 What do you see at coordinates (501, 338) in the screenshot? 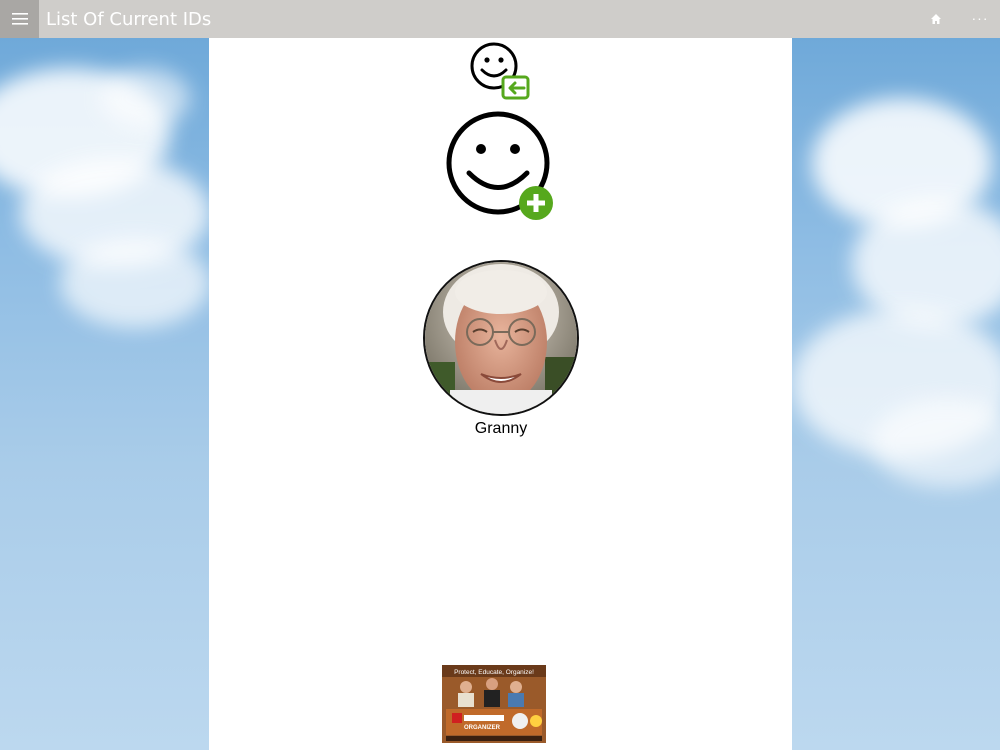
I see `profile-avatar` at bounding box center [501, 338].